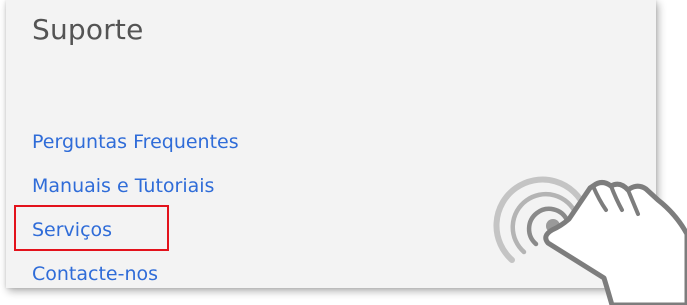 This screenshot has width=687, height=305. I want to click on link-contacte-nos: Contacte-nos, so click(95, 274).